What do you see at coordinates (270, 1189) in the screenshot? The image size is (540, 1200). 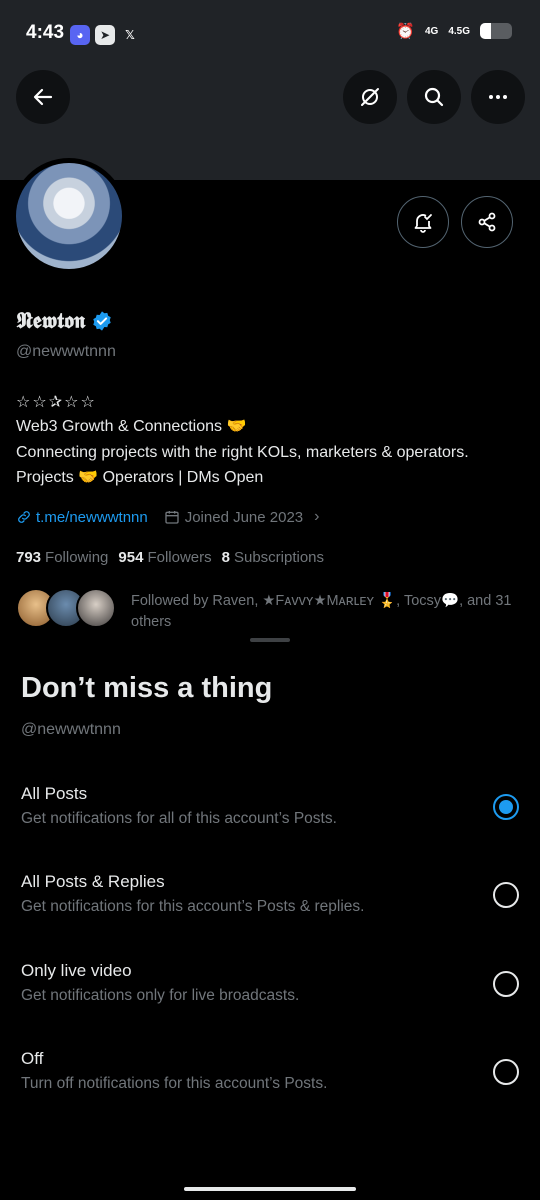 I see `home-indicator` at bounding box center [270, 1189].